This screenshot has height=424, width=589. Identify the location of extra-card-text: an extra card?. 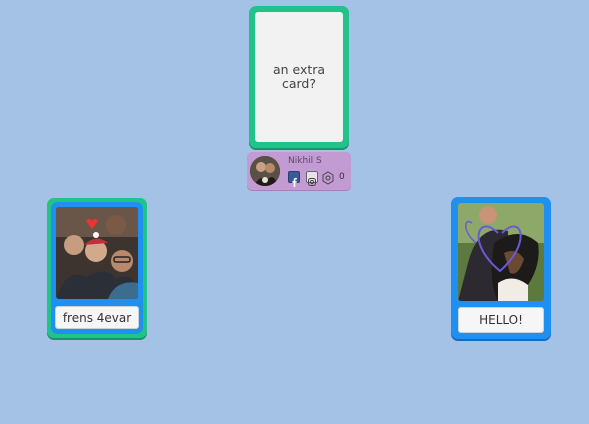
(299, 76).